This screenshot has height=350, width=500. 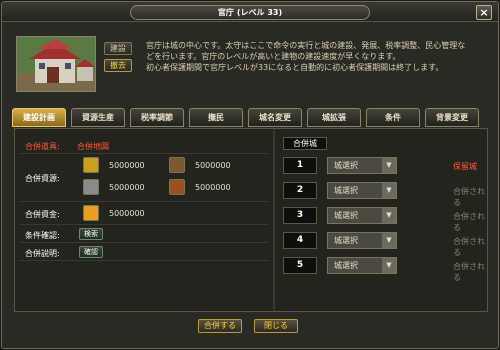 What do you see at coordinates (91, 165) in the screenshot?
I see `food-icon` at bounding box center [91, 165].